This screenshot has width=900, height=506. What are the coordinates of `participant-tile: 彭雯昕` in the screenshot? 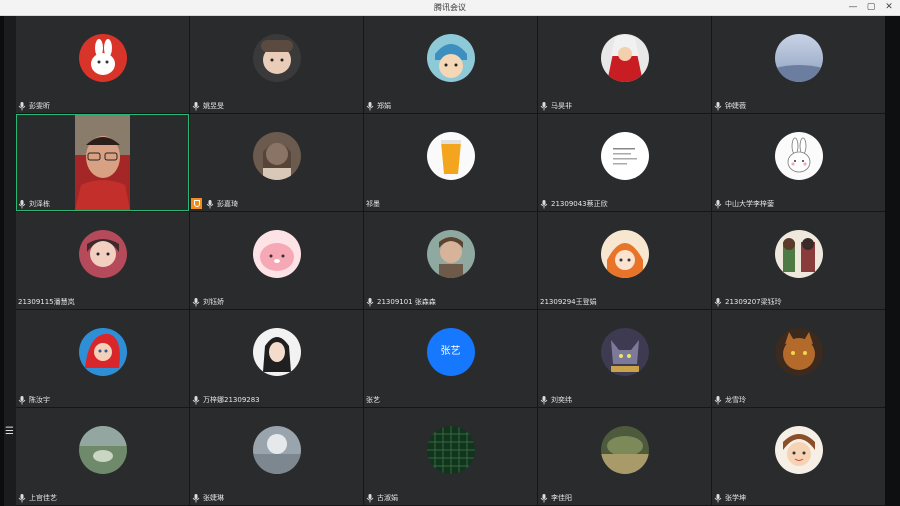 It's located at (102, 64).